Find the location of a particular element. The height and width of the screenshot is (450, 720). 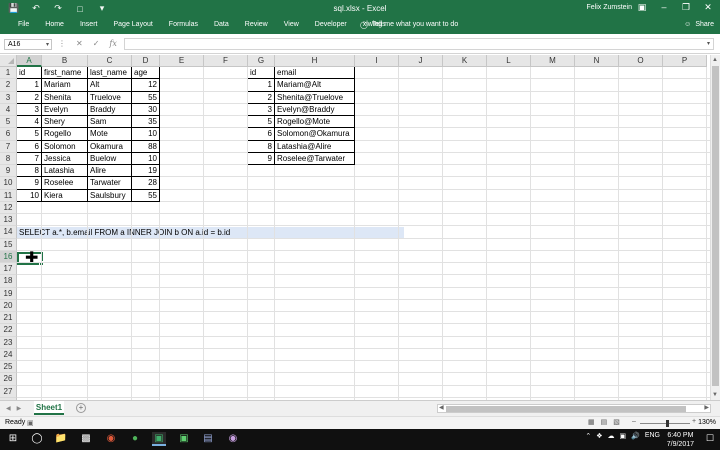

row-header-13: 13 is located at coordinates (8, 220).